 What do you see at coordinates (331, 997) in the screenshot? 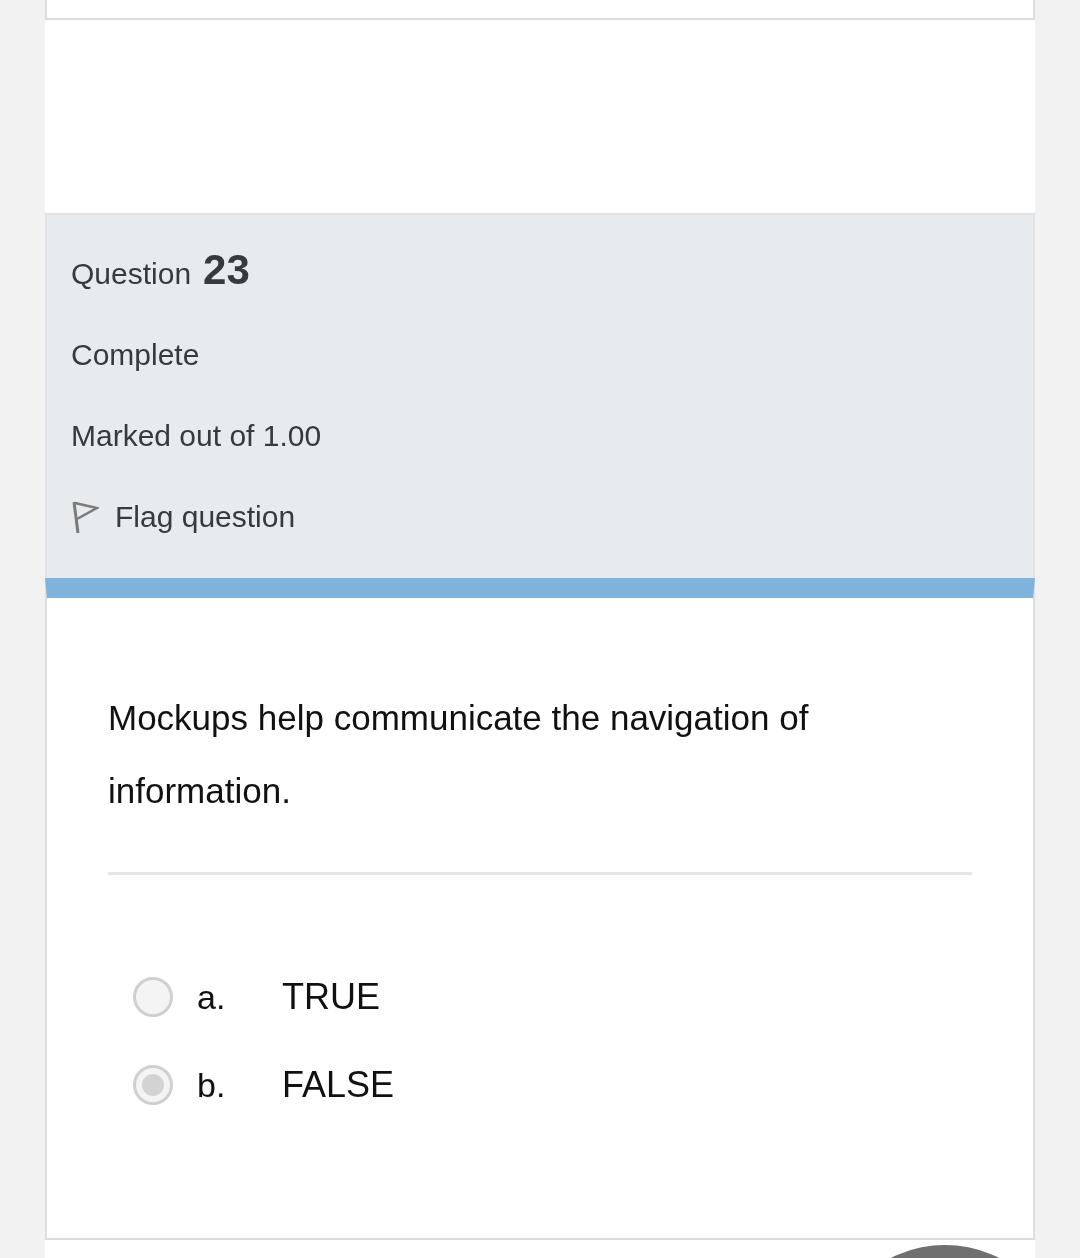
I see `option-text: TRUE` at bounding box center [331, 997].